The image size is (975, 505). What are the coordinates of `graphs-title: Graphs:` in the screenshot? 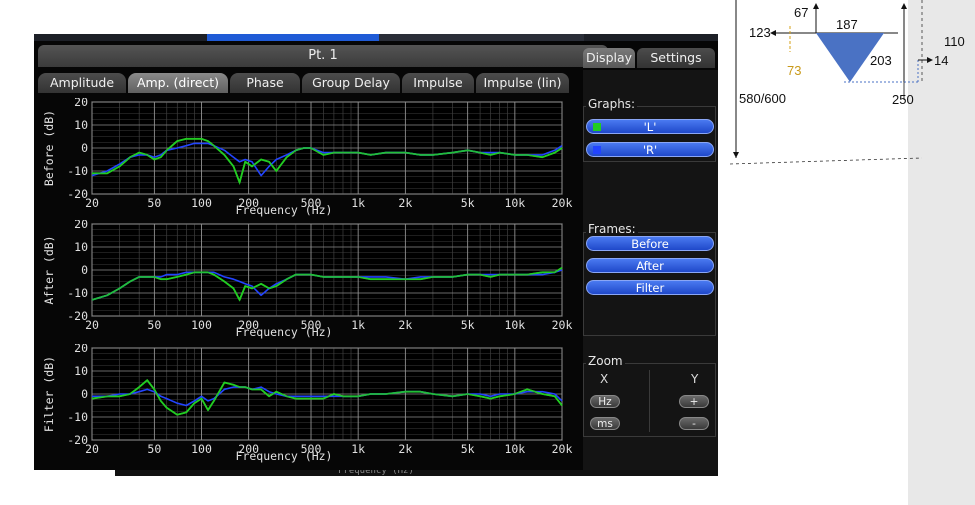 It's located at (612, 104).